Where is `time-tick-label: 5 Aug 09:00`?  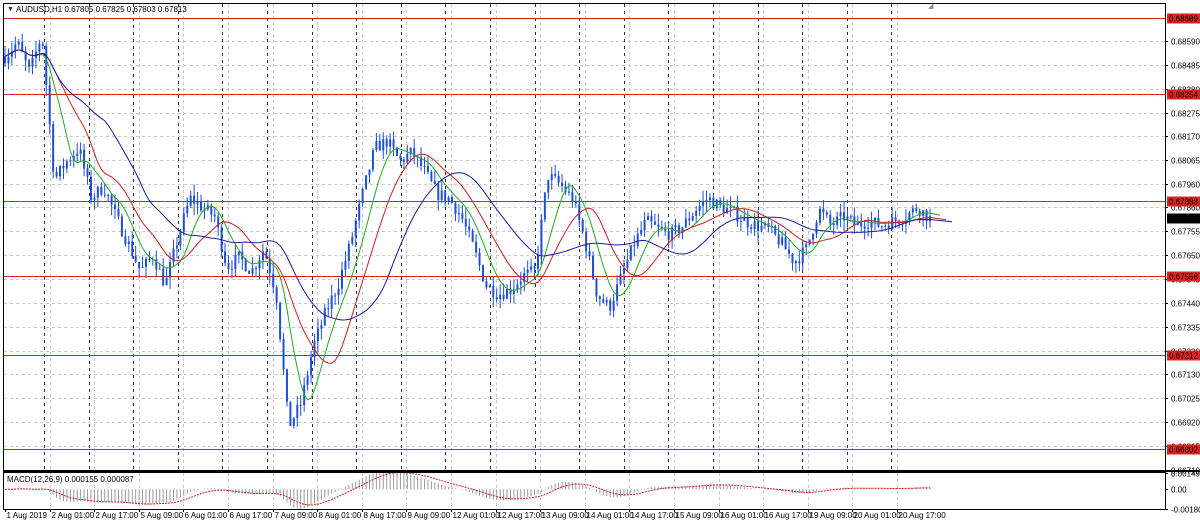
time-tick-label: 5 Aug 09:00 is located at coordinates (162, 515).